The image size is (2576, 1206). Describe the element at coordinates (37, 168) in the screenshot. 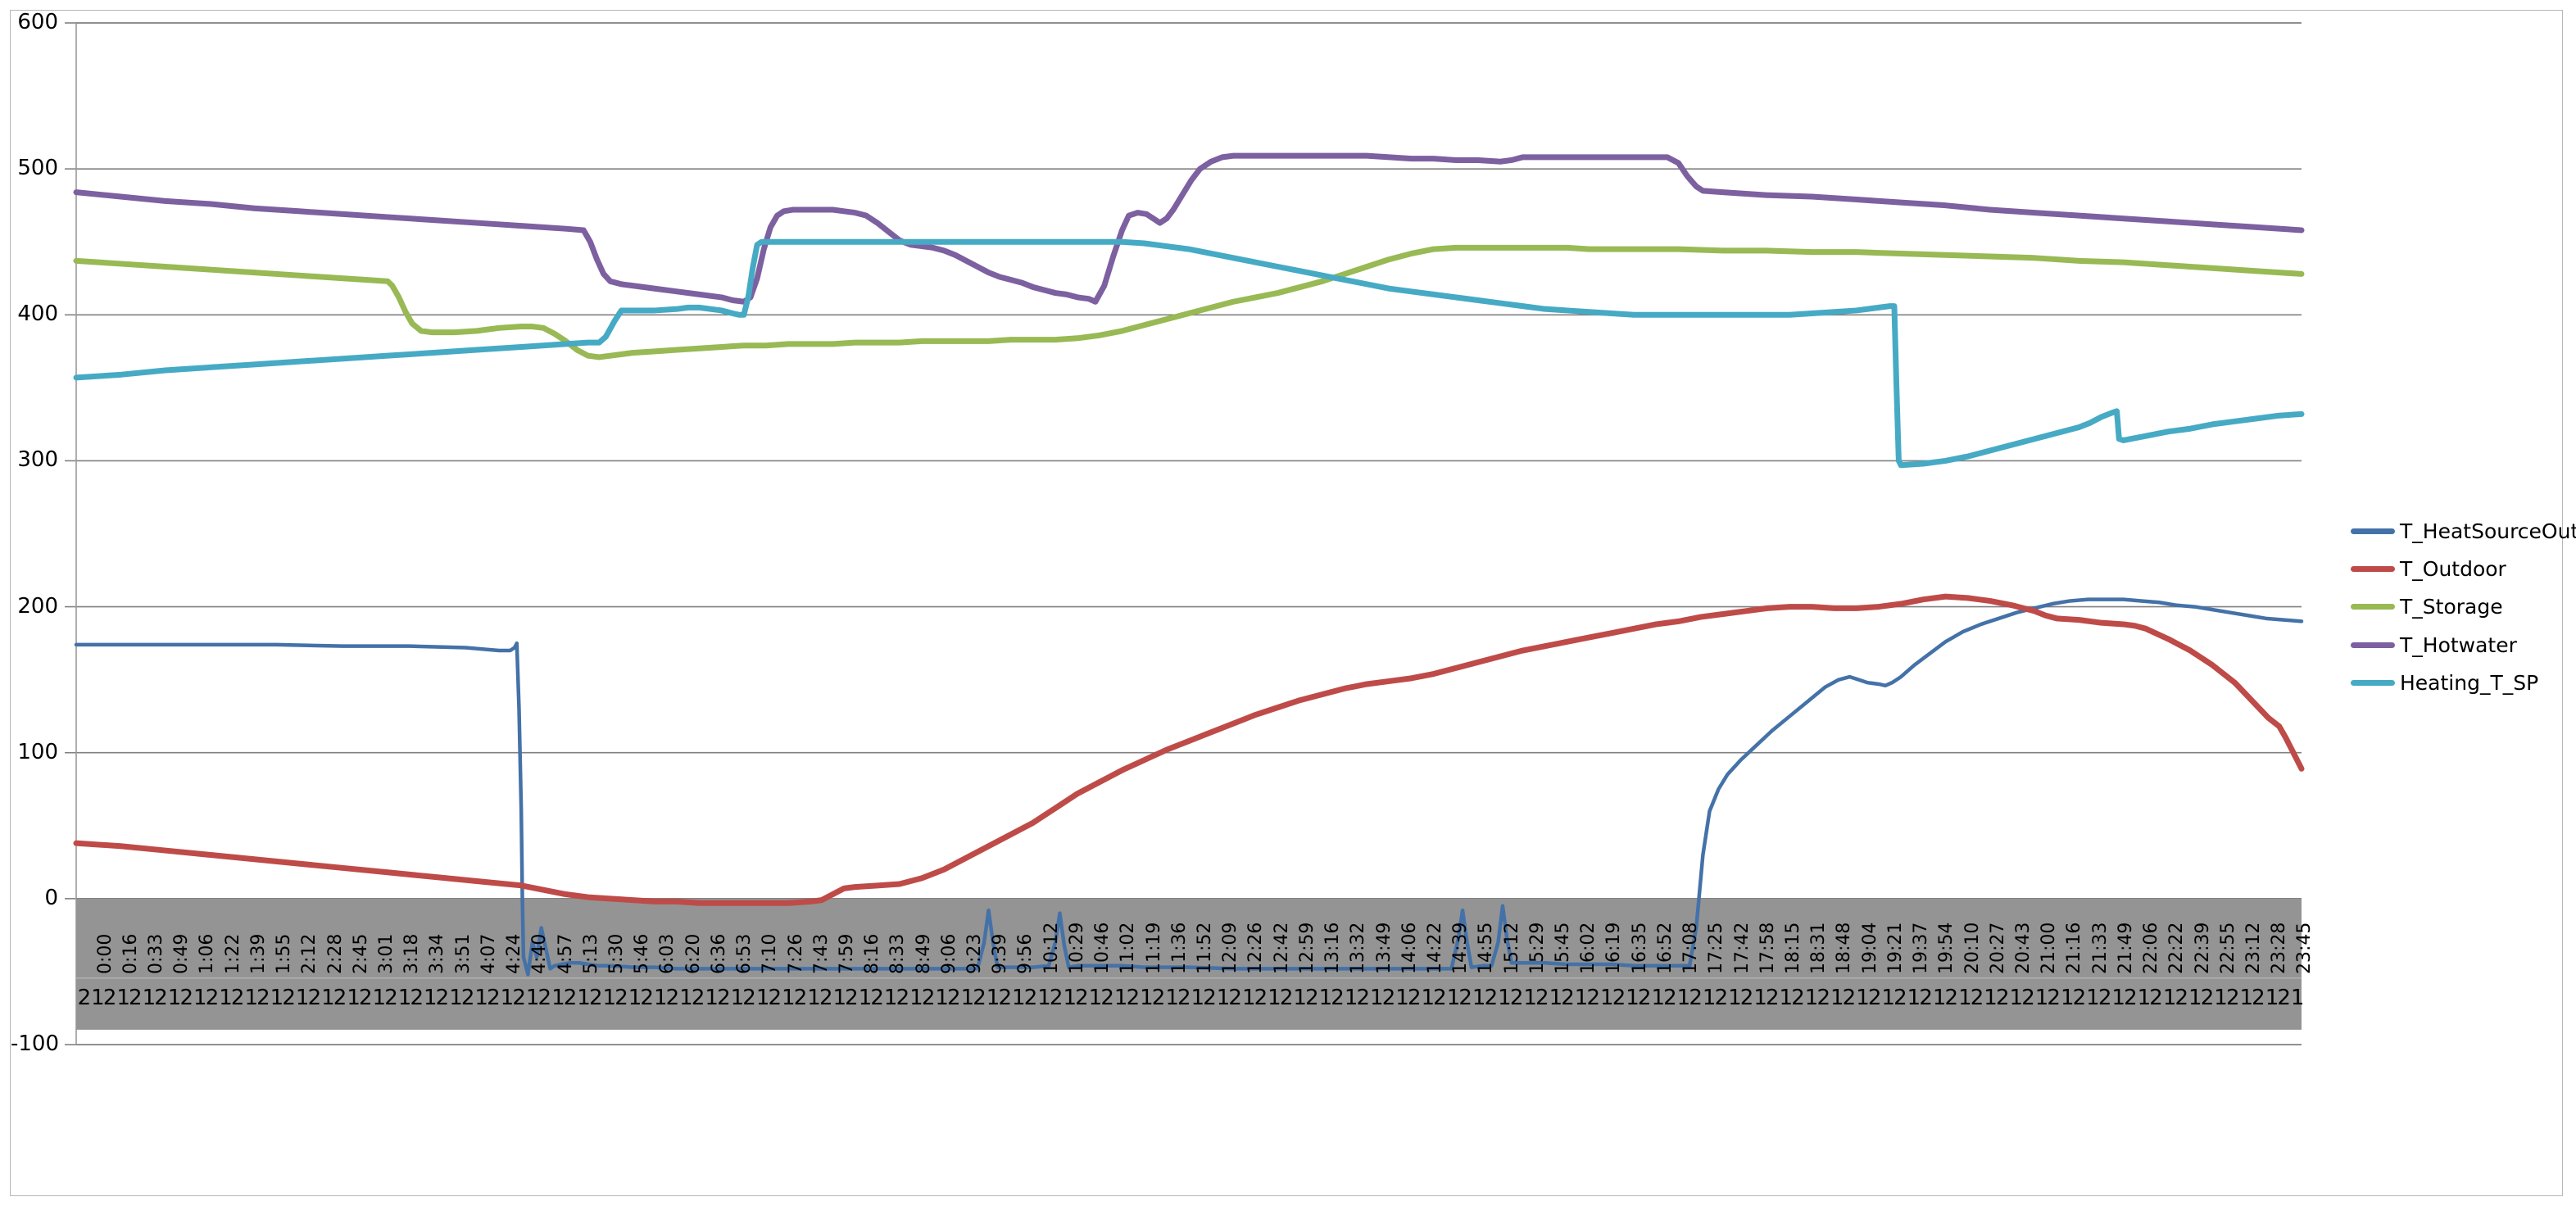

I see `y-axis-tick-label: 500` at that location.